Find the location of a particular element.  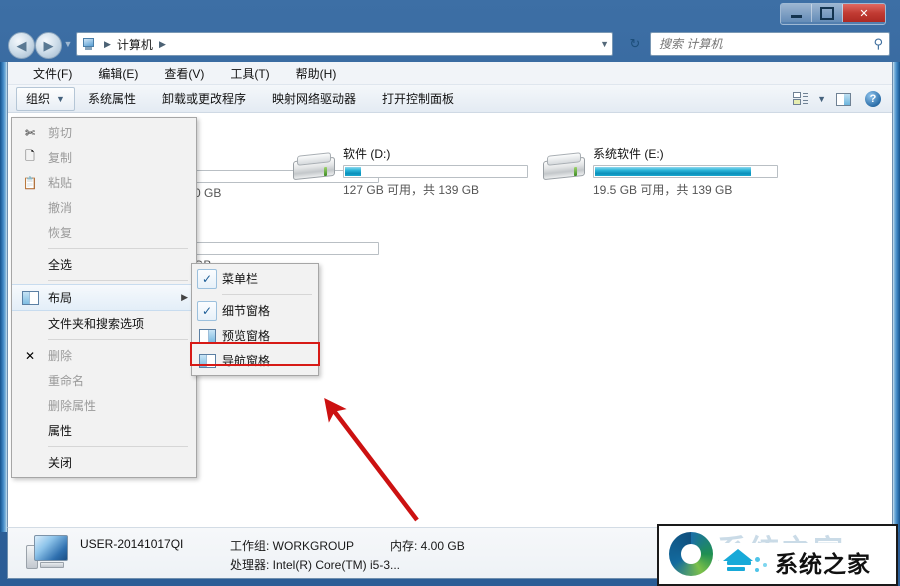

open-control-panel-button: 打开控制面板 is located at coordinates (418, 99).